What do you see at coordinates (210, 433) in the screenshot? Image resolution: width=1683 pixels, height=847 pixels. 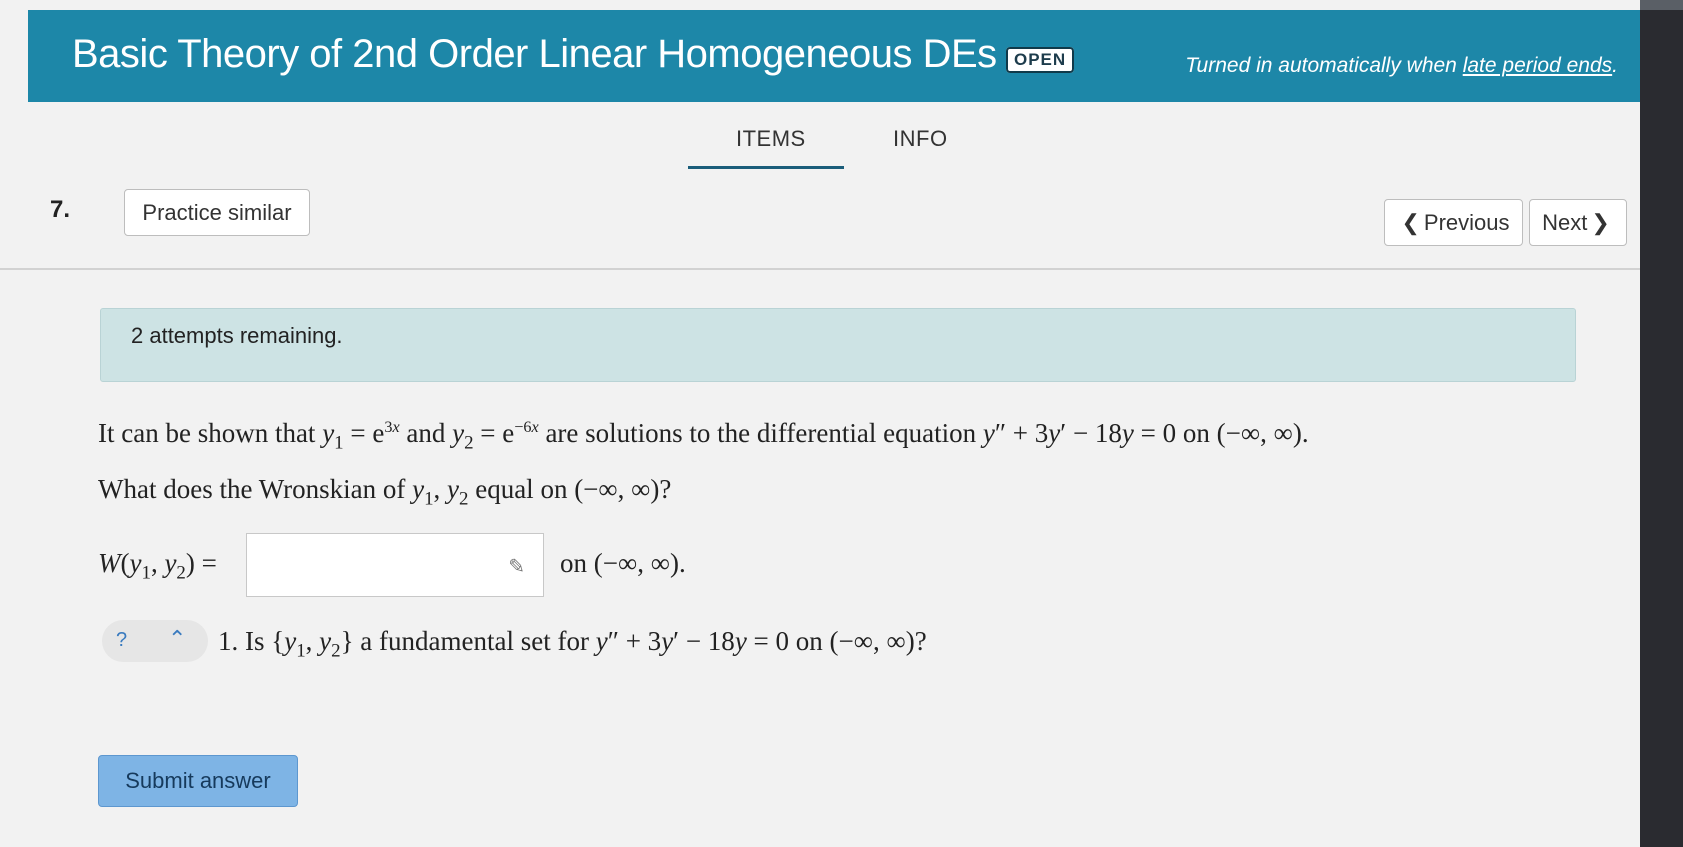 I see `problem-intro: It can be shown that` at bounding box center [210, 433].